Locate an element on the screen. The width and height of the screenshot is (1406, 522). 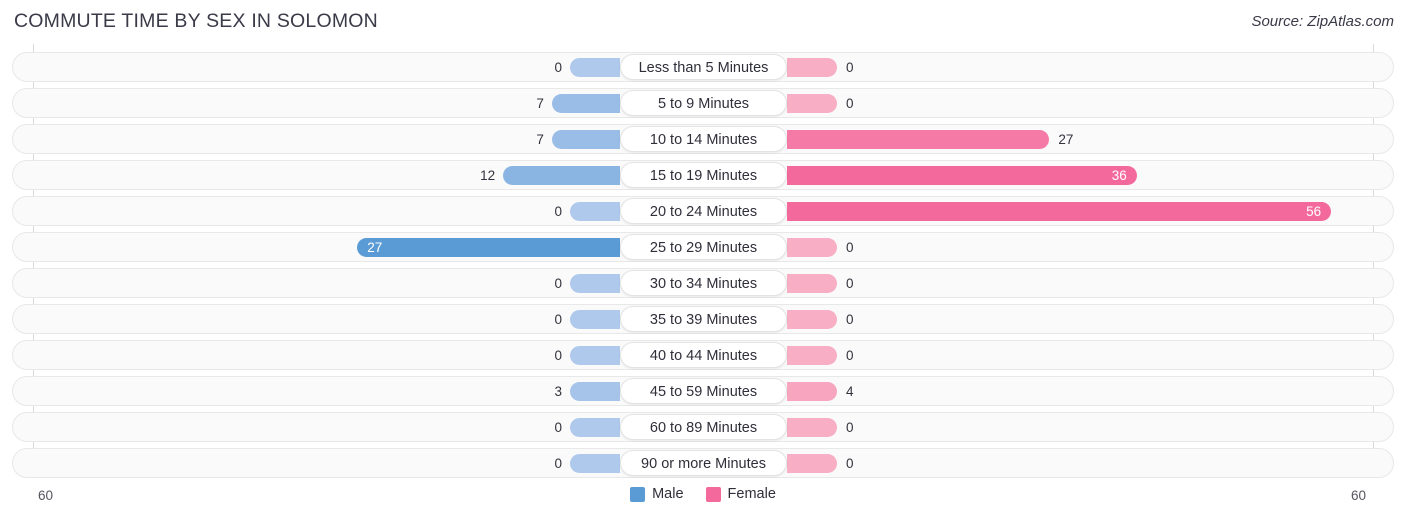
category-label: 45 to 59 Minutes is located at coordinates (703, 391).